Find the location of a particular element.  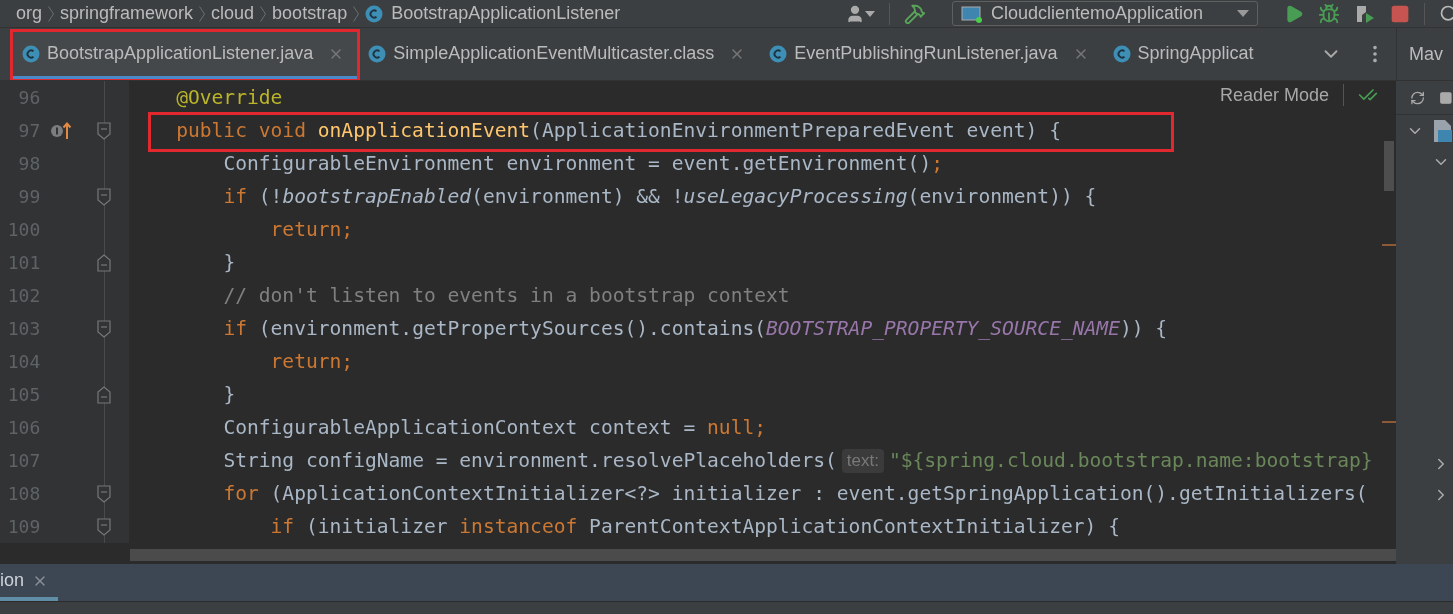

breadcrumb-item: BootstrapApplicationListener is located at coordinates (506, 13).